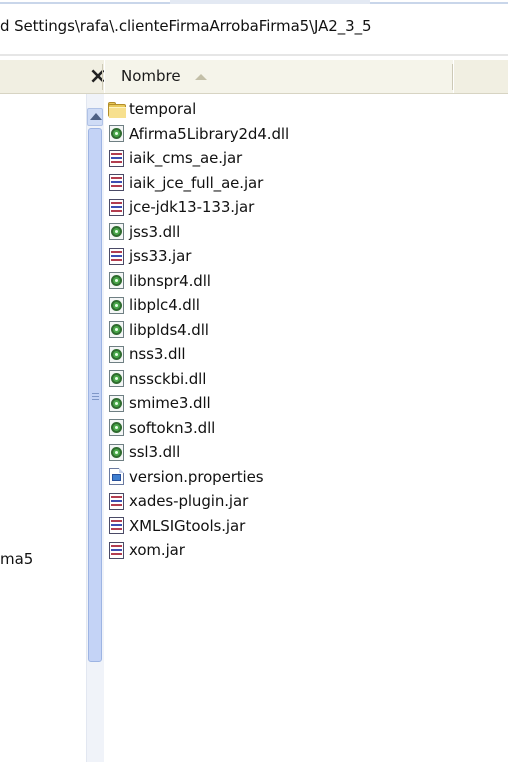  What do you see at coordinates (164, 305) in the screenshot?
I see `file-name: libplc4.dll` at bounding box center [164, 305].